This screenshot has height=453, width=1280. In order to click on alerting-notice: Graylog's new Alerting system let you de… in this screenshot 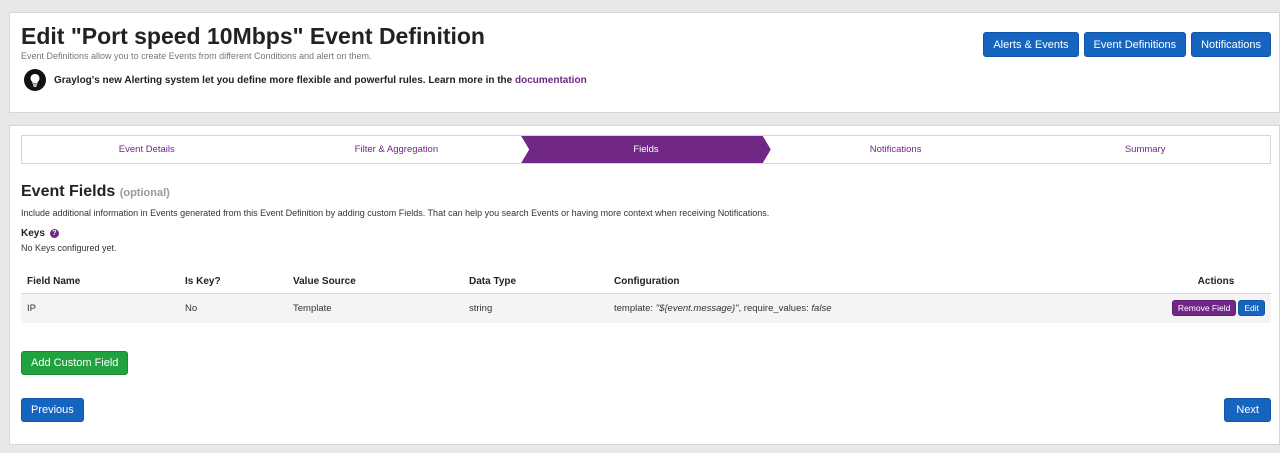, I will do `click(305, 80)`.